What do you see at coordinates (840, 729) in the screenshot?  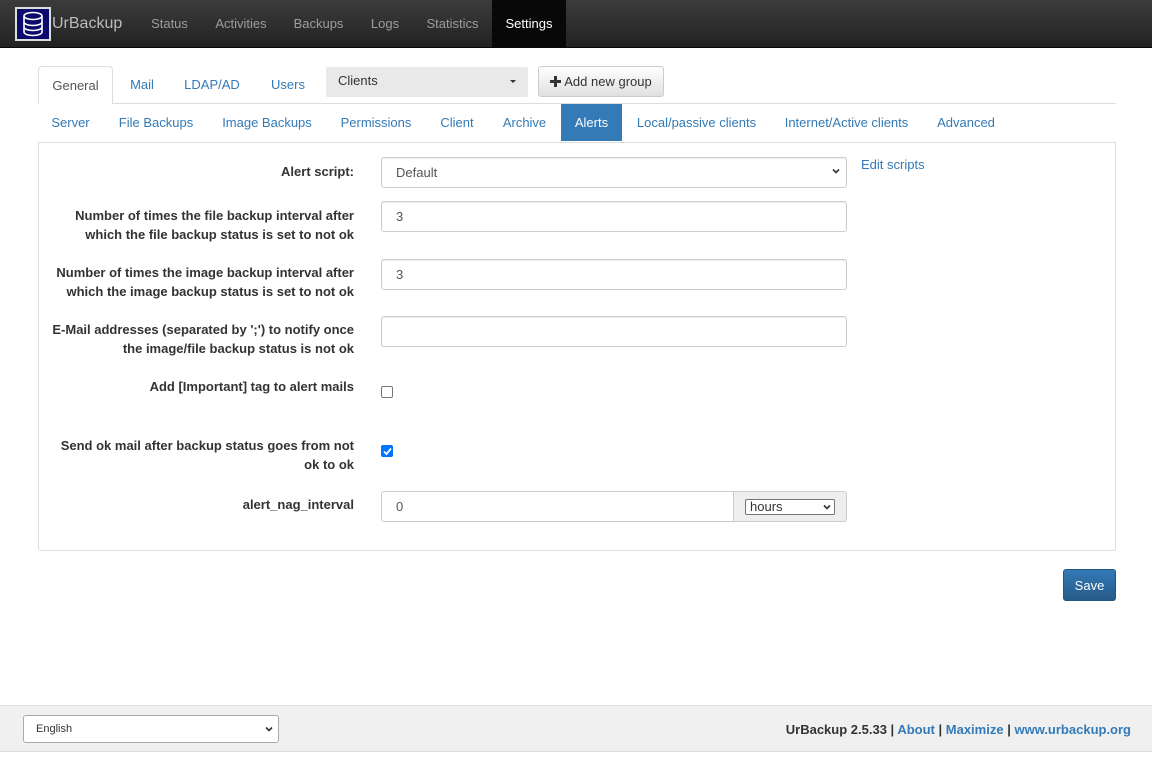 I see `version-text: UrBackup 2.5.33 |` at bounding box center [840, 729].